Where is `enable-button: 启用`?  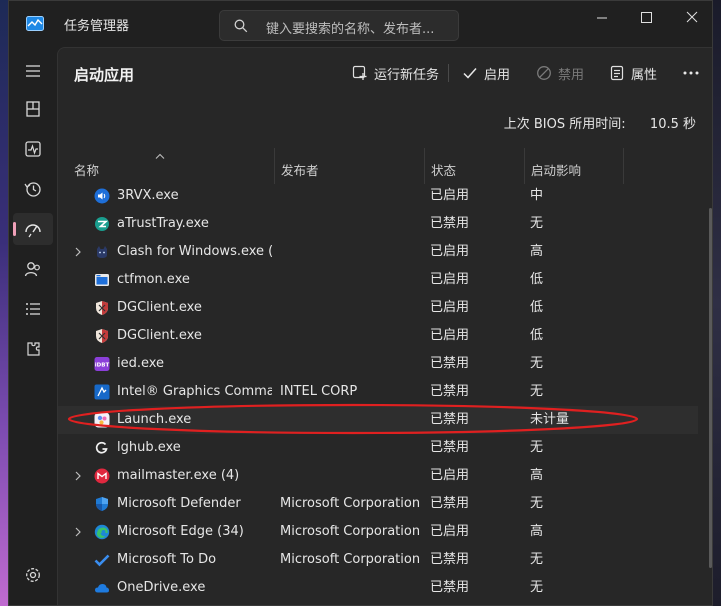 enable-button: 启用 is located at coordinates (486, 73).